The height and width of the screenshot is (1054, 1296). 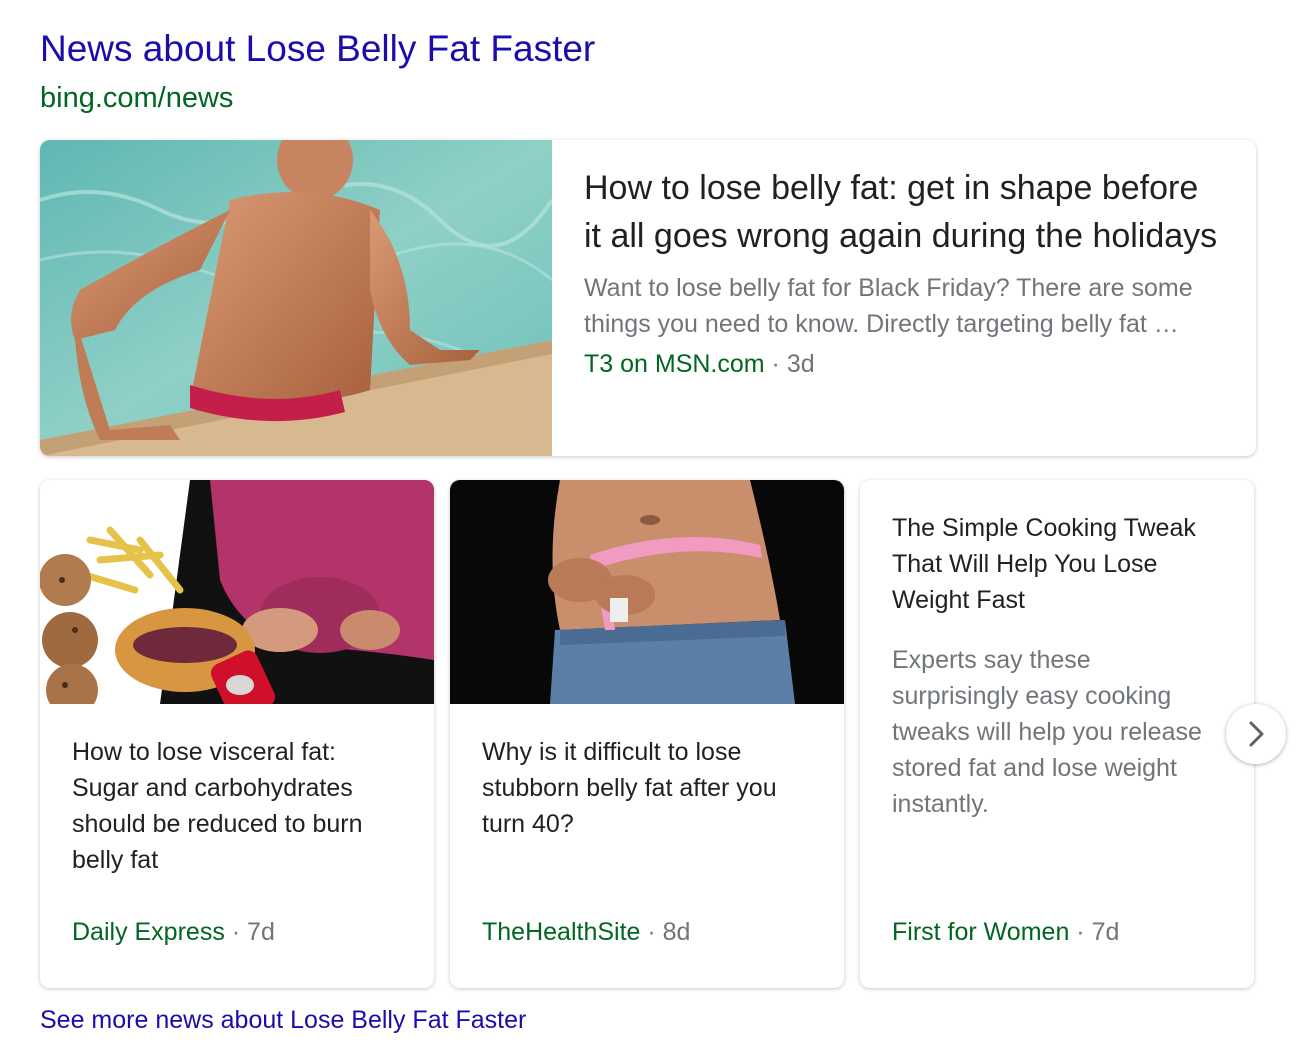 I want to click on featured-news-image, so click(x=296, y=298).